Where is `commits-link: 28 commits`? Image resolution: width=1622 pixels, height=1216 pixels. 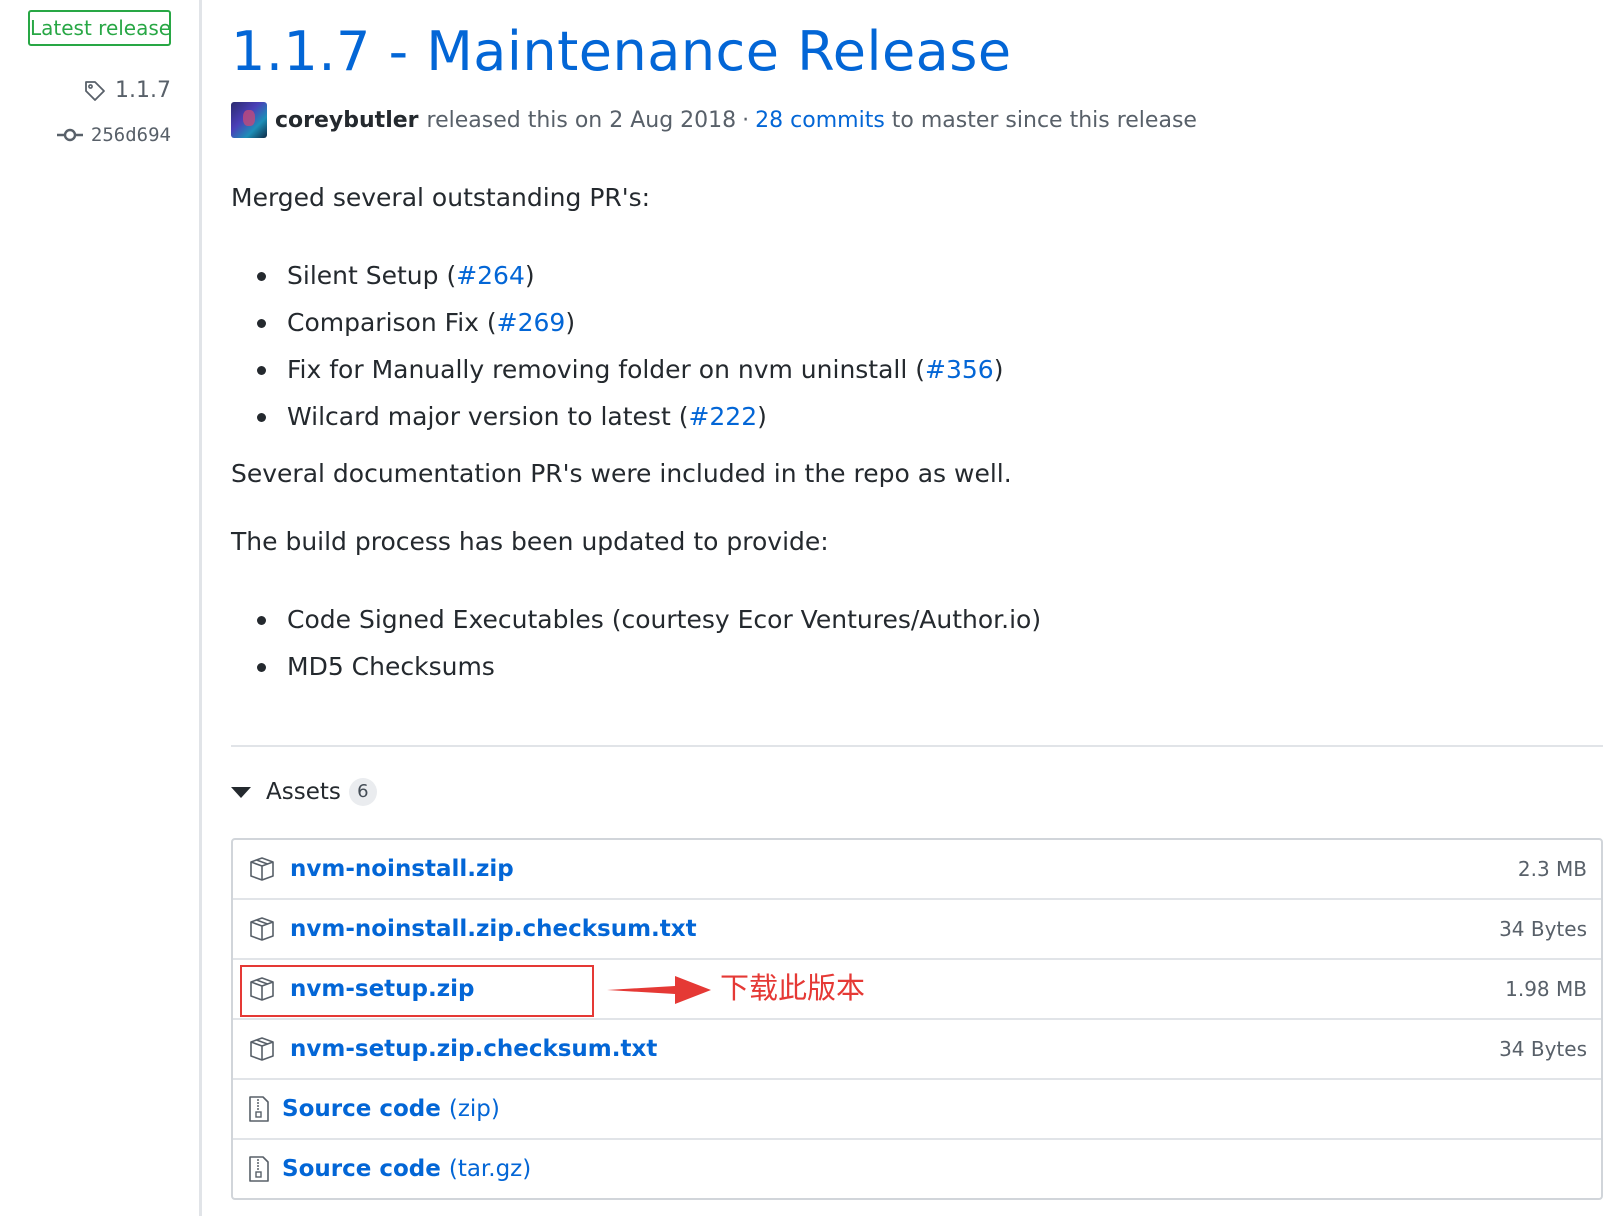
commits-link: 28 commits is located at coordinates (820, 120).